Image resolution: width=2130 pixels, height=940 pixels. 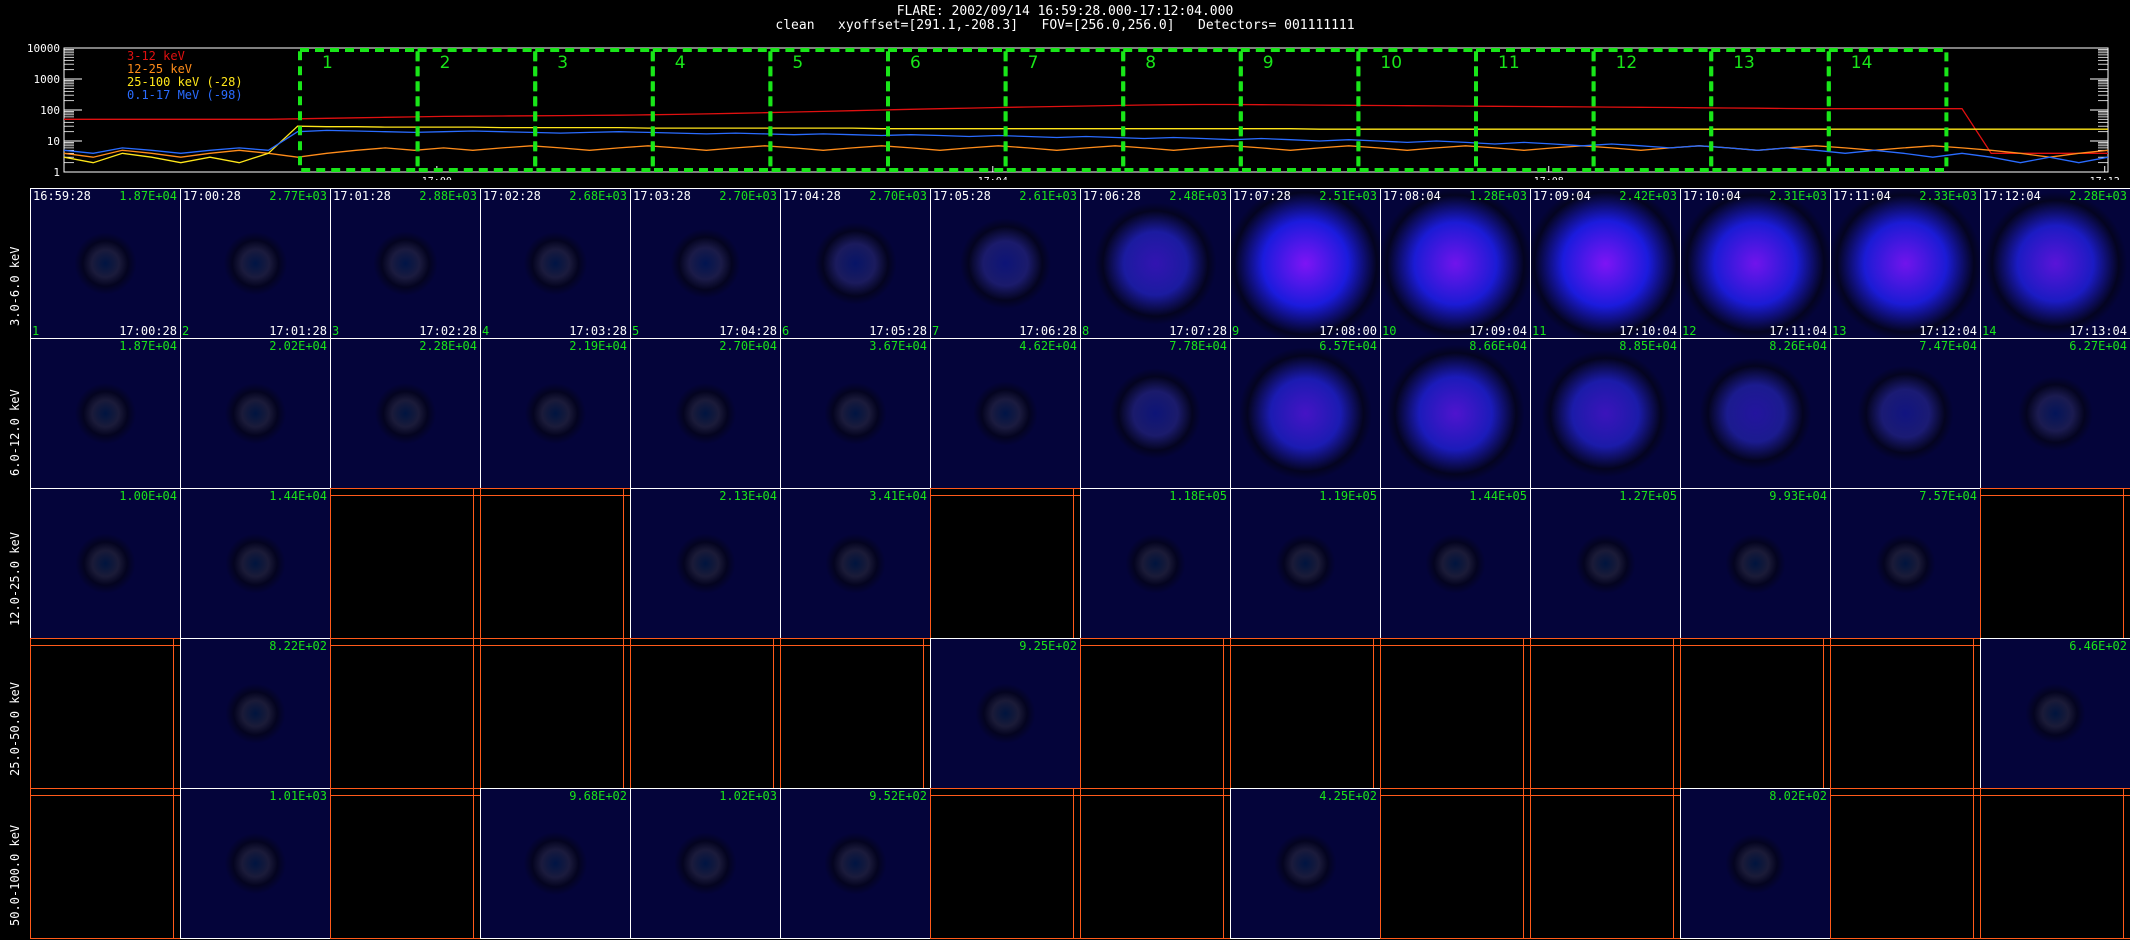 I want to click on peak-value: 2.70E+04, so click(x=748, y=346).